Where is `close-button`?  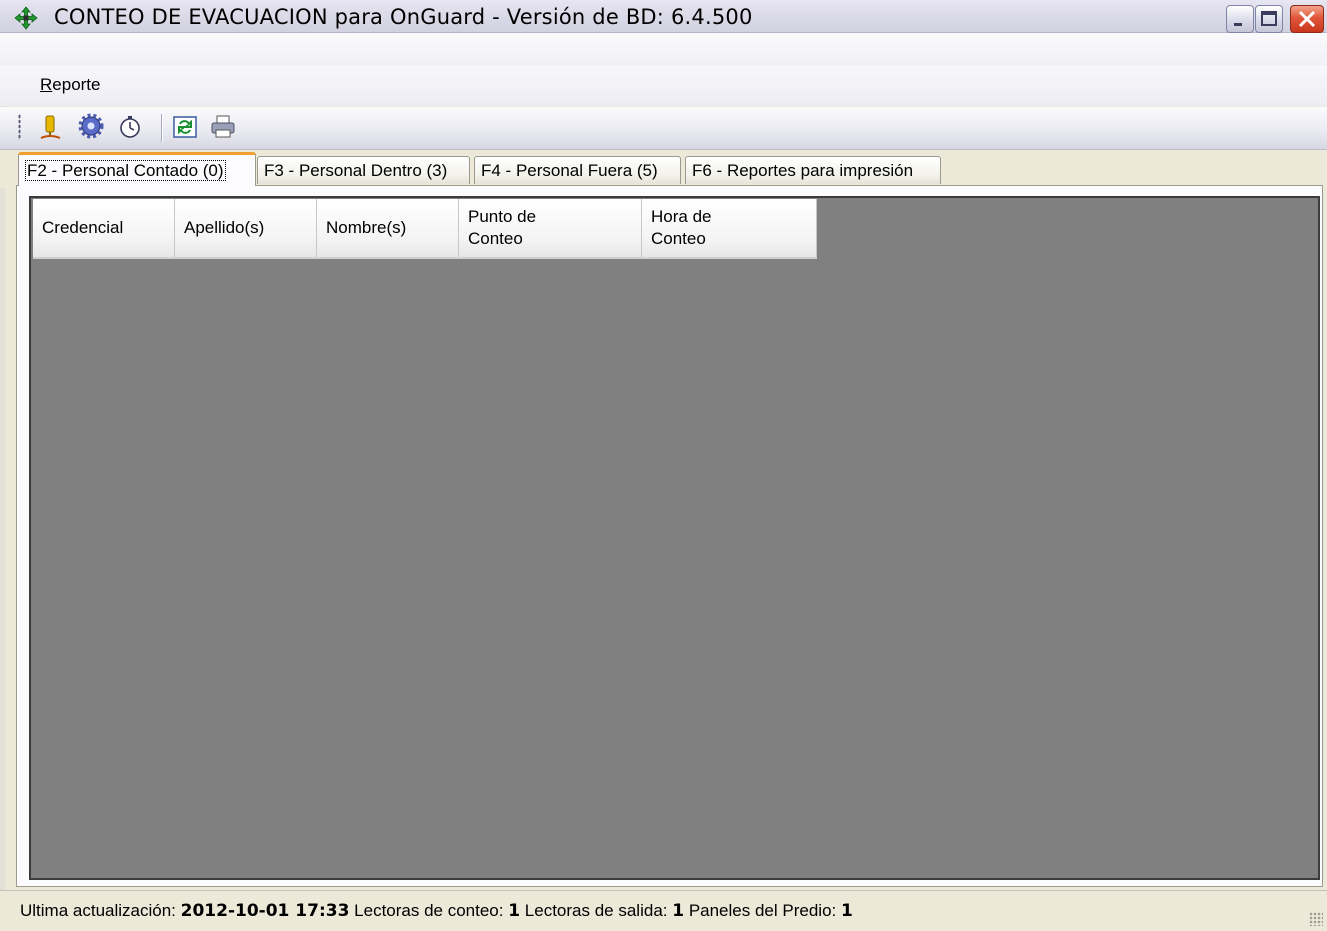 close-button is located at coordinates (1307, 19).